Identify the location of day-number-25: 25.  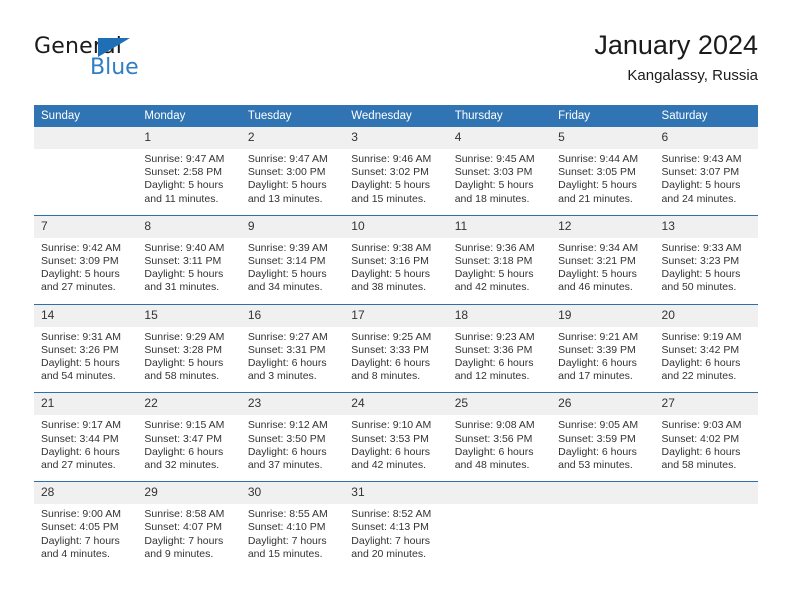
(499, 404).